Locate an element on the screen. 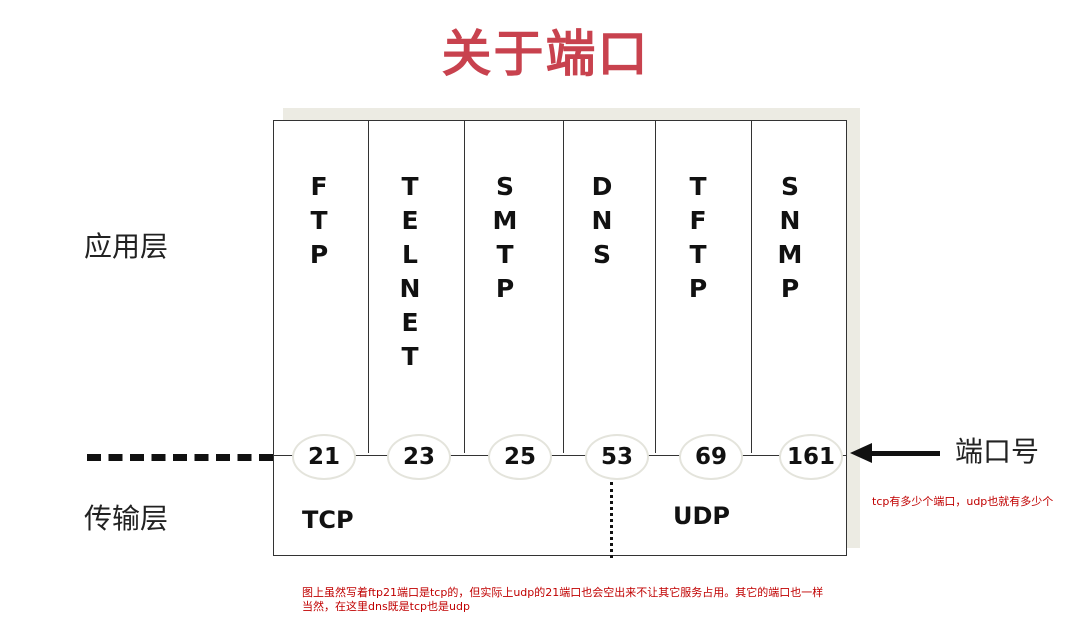  port-circle-161: 161 is located at coordinates (811, 457).